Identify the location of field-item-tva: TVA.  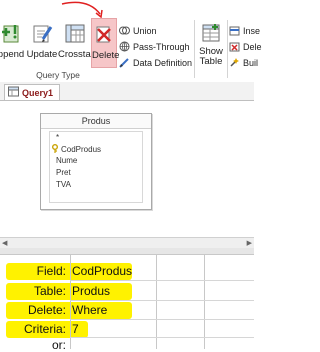
(63, 184).